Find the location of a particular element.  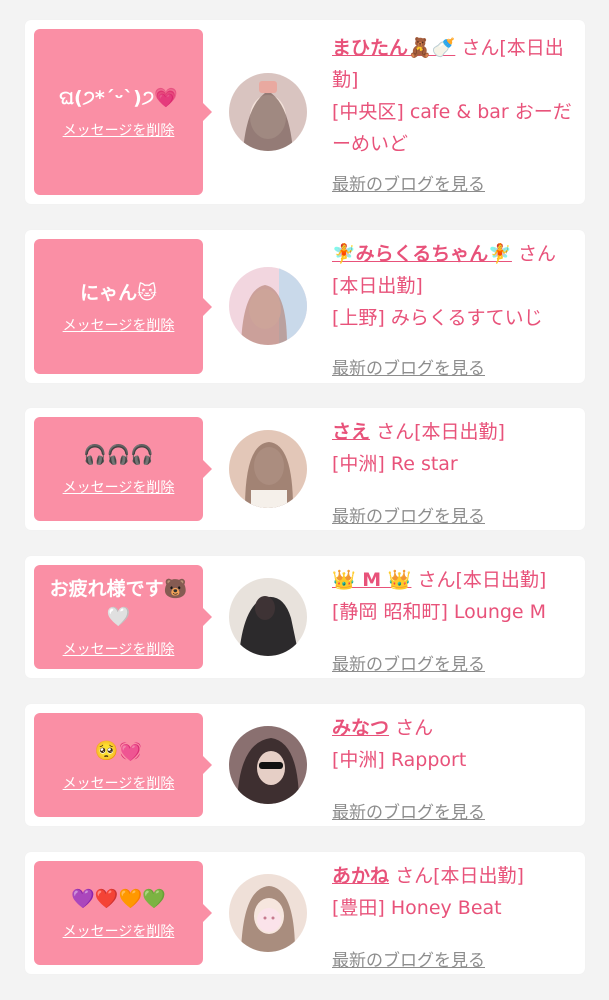

message-text: 💜❤️🧡💚 is located at coordinates (118, 899).